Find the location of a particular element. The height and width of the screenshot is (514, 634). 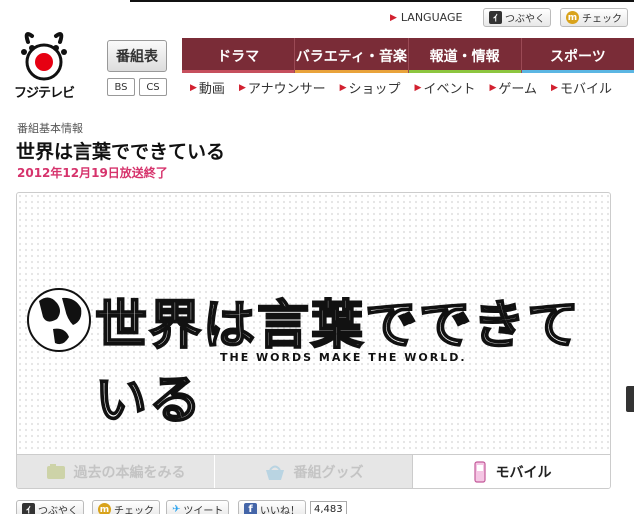

subnav-shop: ▶ ショップ is located at coordinates (370, 87).